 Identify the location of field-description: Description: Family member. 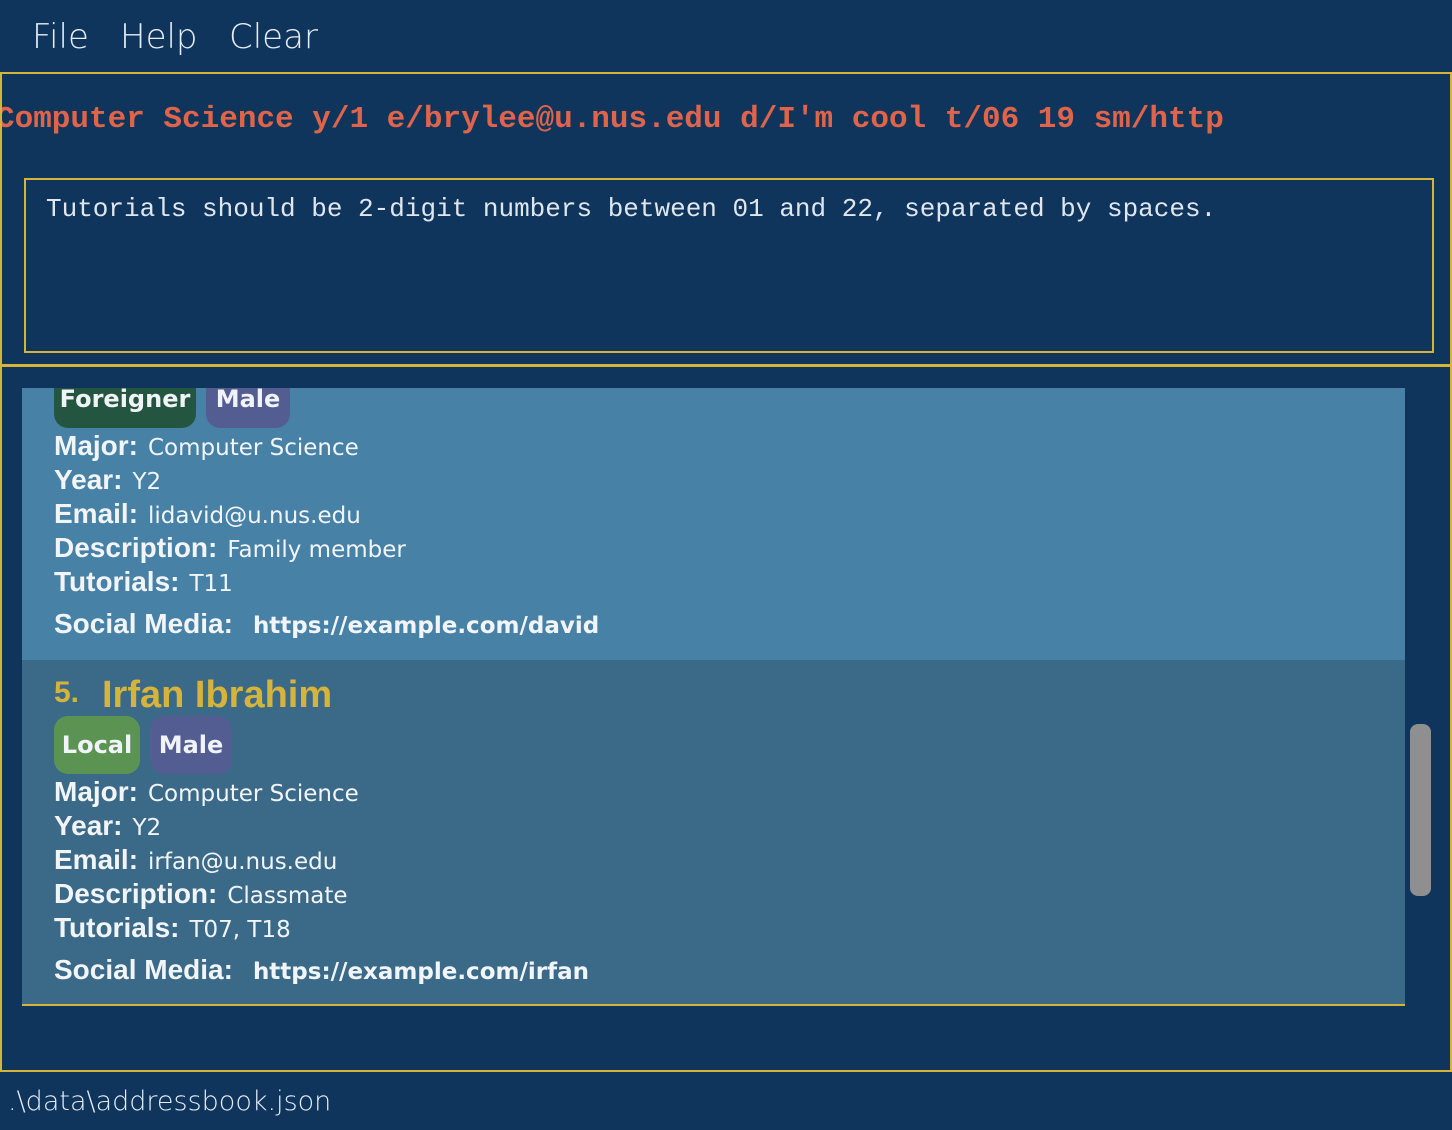
(230, 548).